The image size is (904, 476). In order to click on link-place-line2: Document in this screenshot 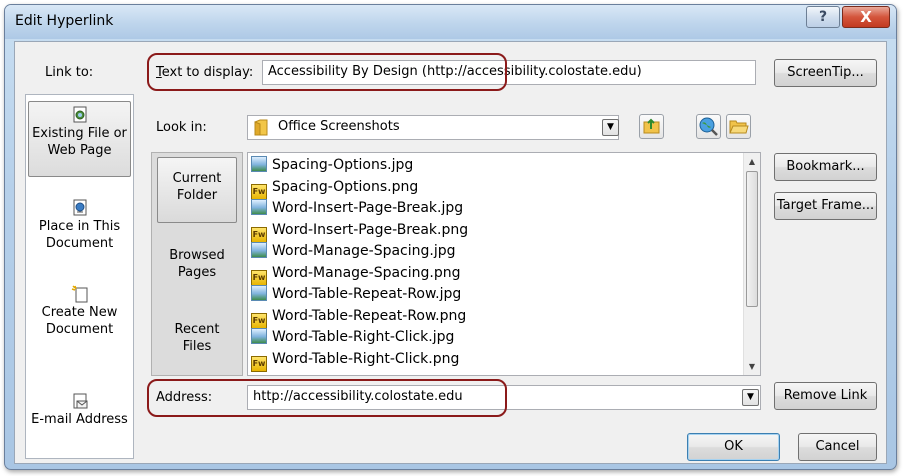, I will do `click(79, 243)`.